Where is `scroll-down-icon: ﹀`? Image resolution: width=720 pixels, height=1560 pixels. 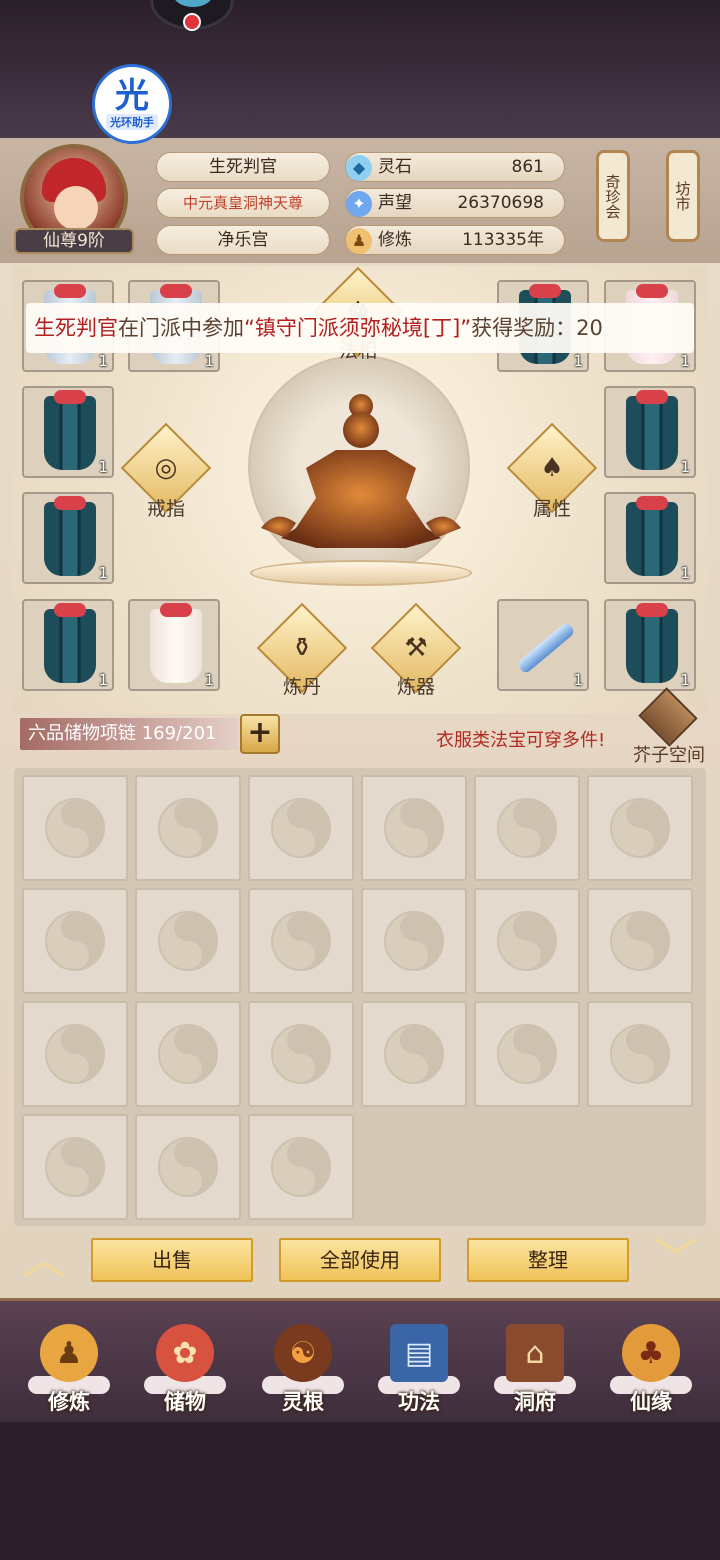
scroll-down-icon: ﹀ is located at coordinates (676, 1260).